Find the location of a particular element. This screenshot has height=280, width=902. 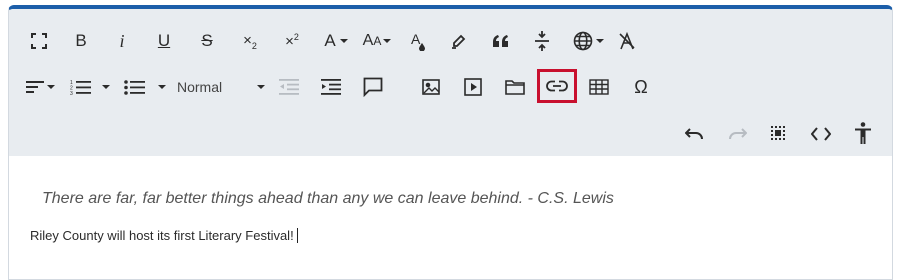

indent-button is located at coordinates (331, 87).